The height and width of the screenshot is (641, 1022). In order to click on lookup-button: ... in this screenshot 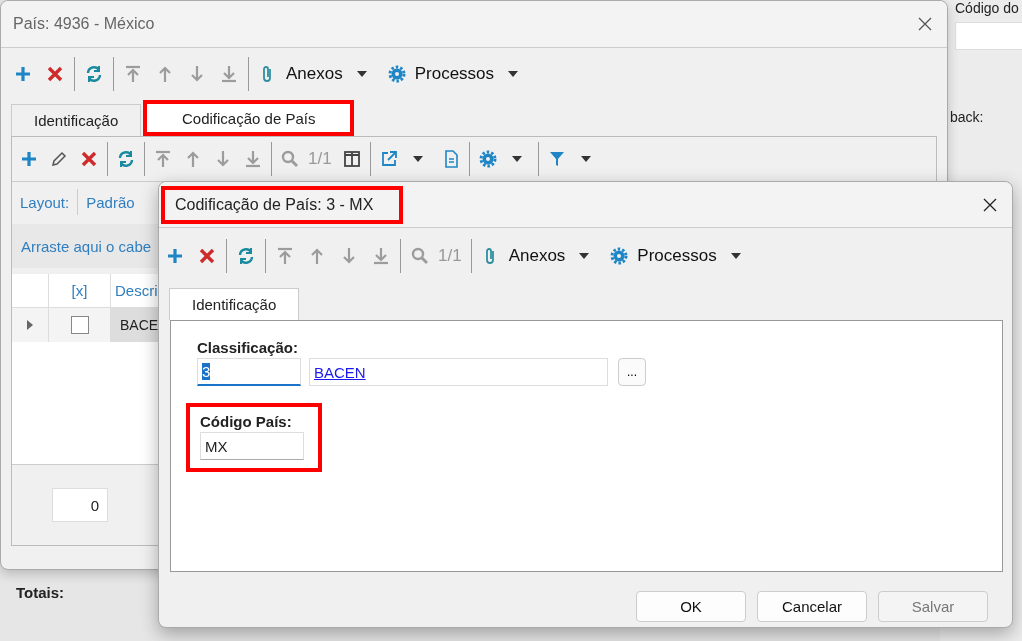, I will do `click(632, 372)`.